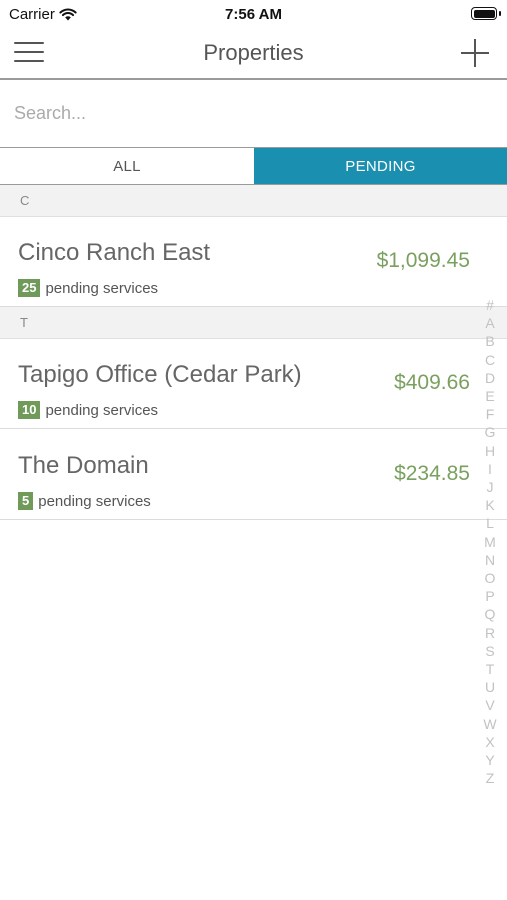 The width and height of the screenshot is (507, 900). Describe the element at coordinates (83, 465) in the screenshot. I see `property-name: The Domain` at that location.